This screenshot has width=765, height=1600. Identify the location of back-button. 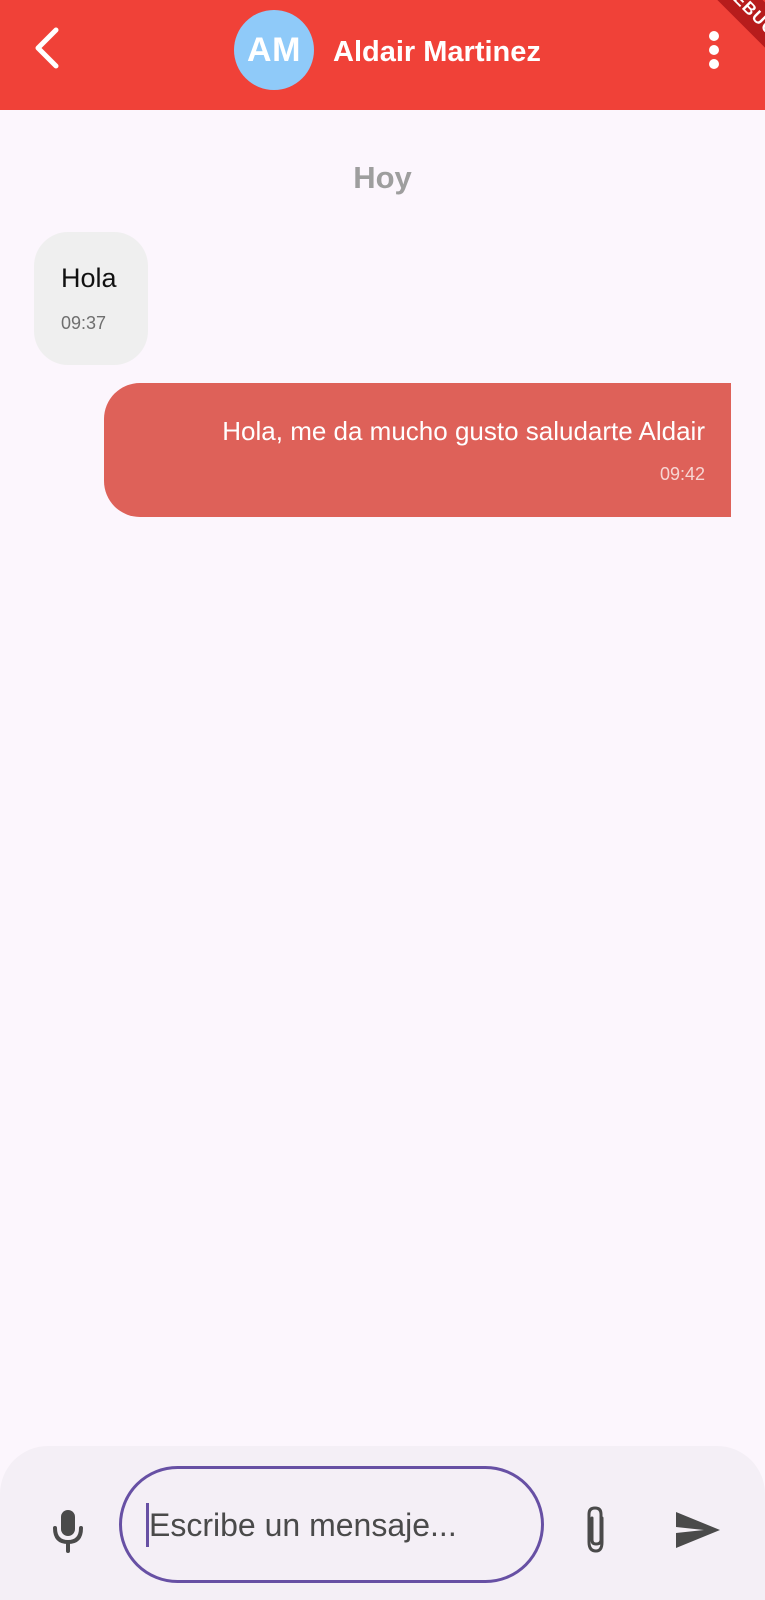
(47, 50).